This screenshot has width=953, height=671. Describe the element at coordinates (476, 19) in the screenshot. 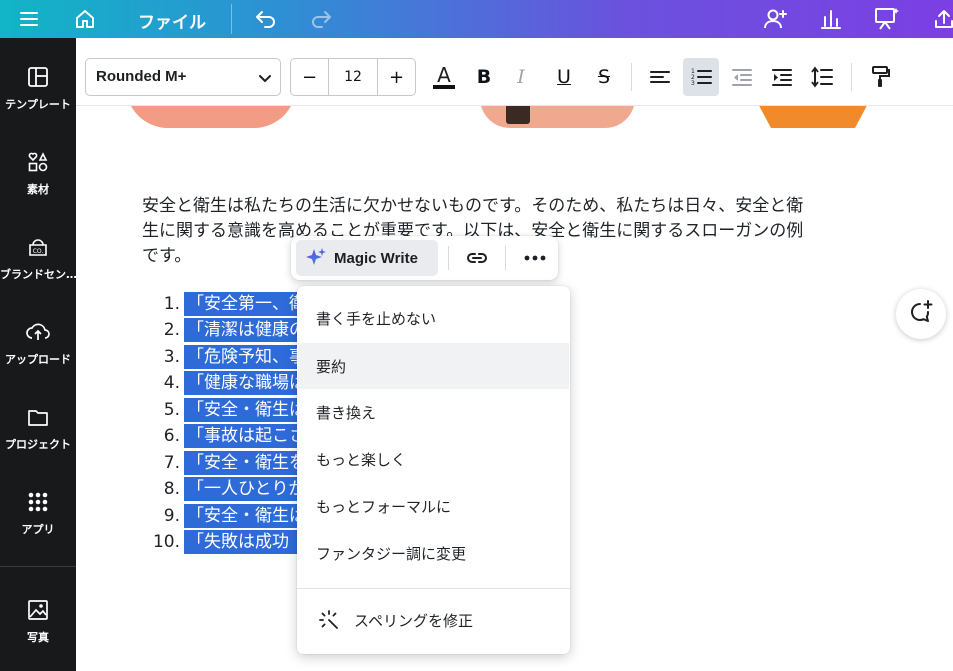

I see `top-header: ファイル` at that location.